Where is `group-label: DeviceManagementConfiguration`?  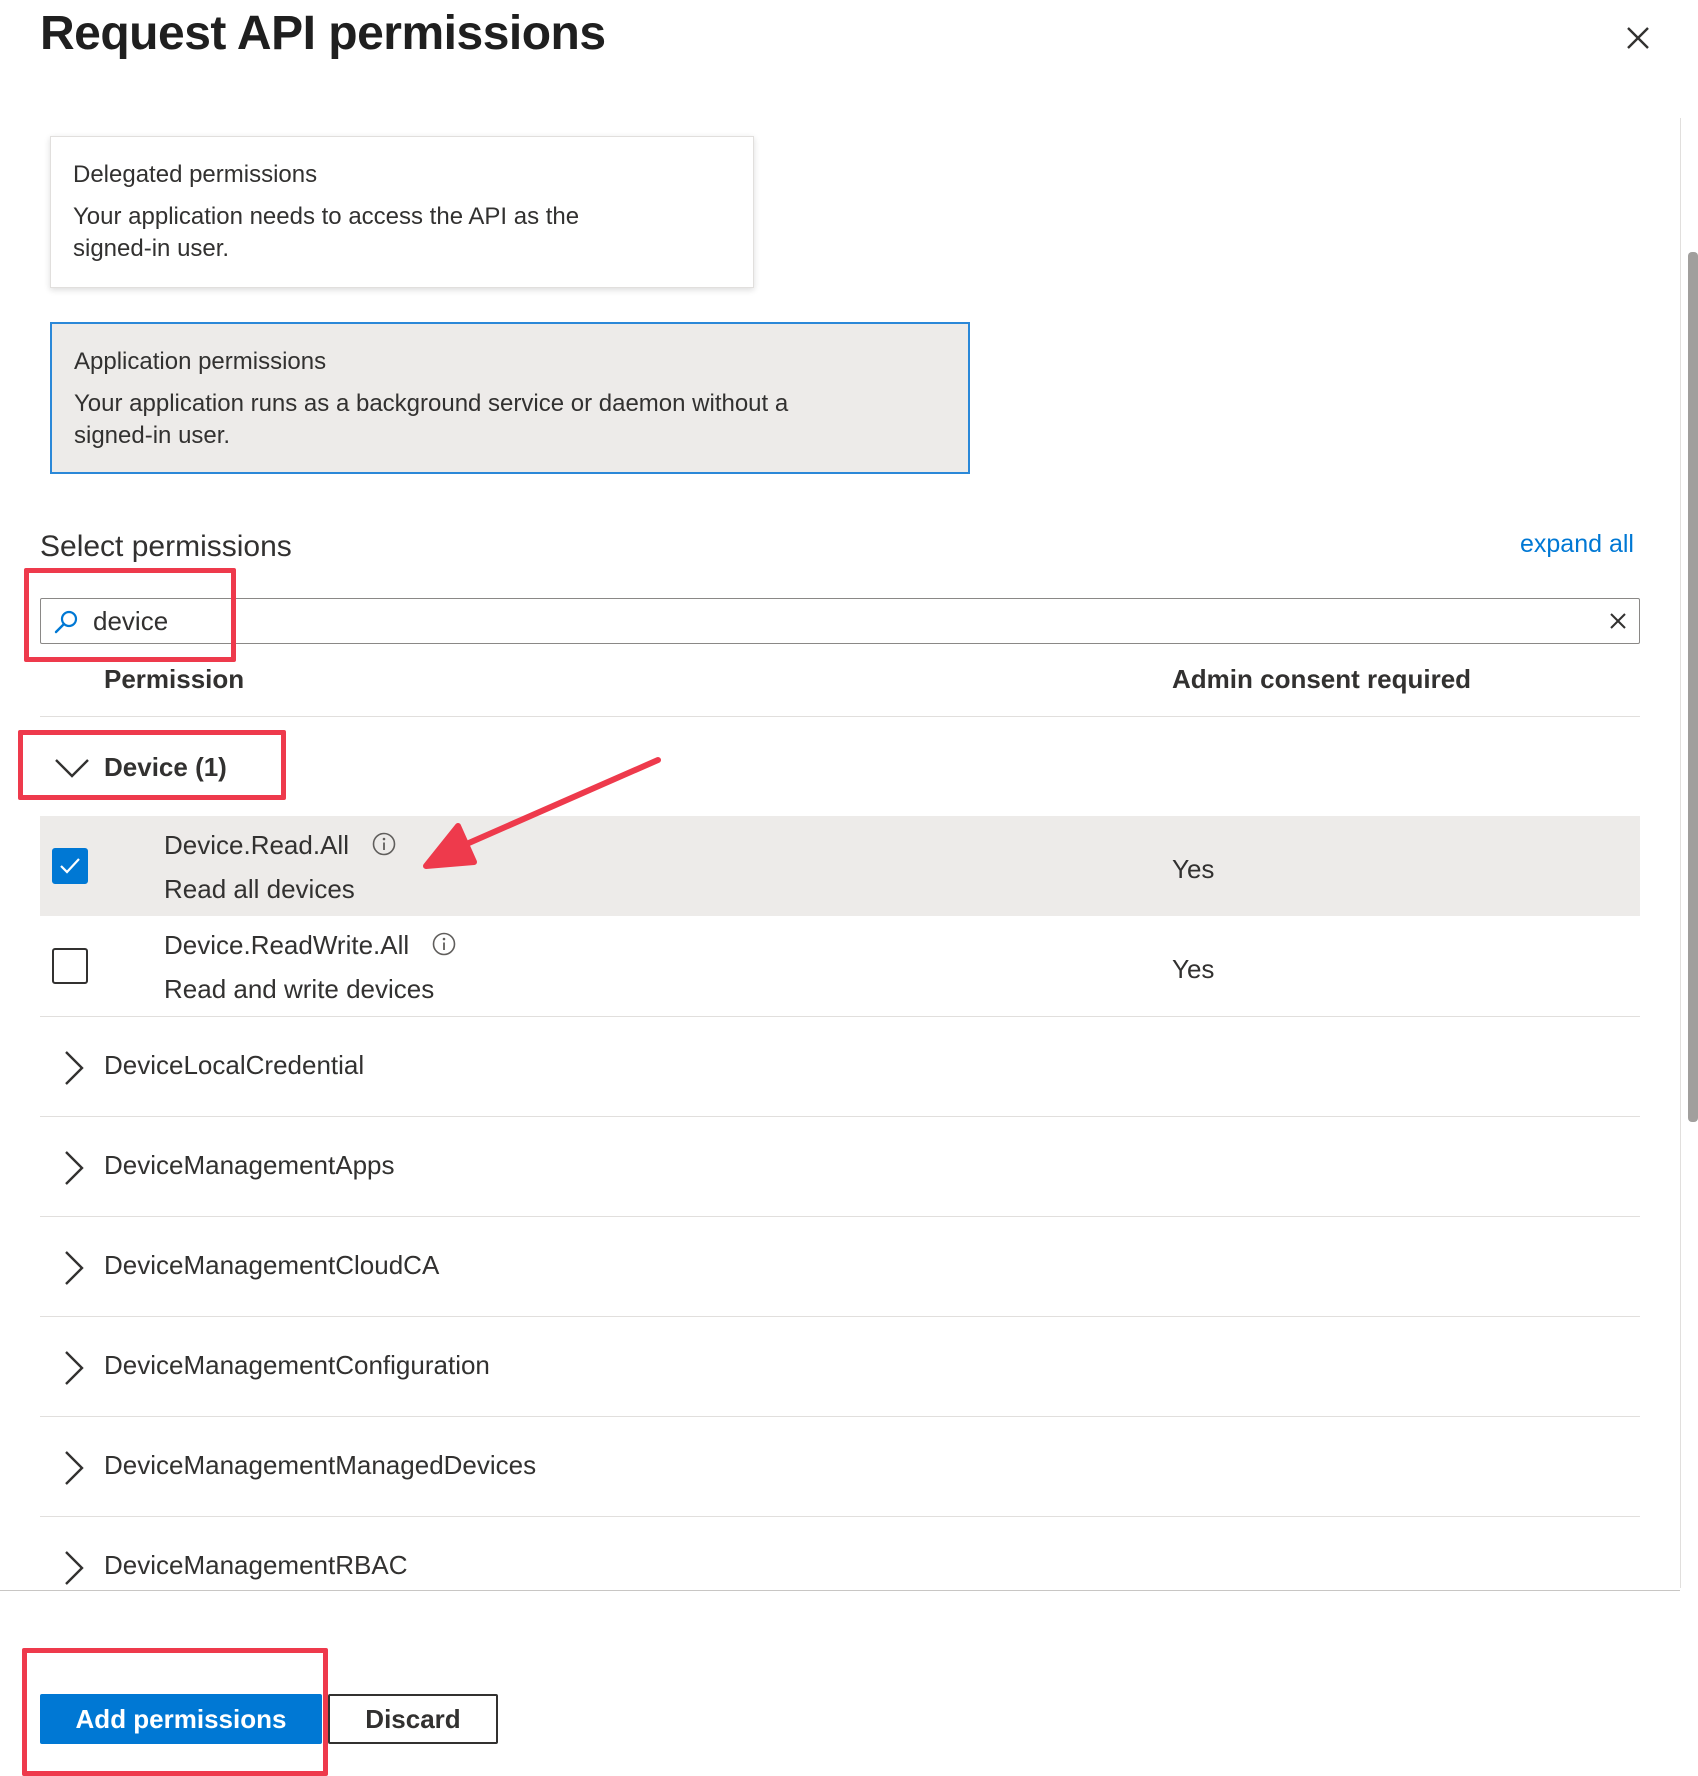
group-label: DeviceManagementConfiguration is located at coordinates (297, 1365).